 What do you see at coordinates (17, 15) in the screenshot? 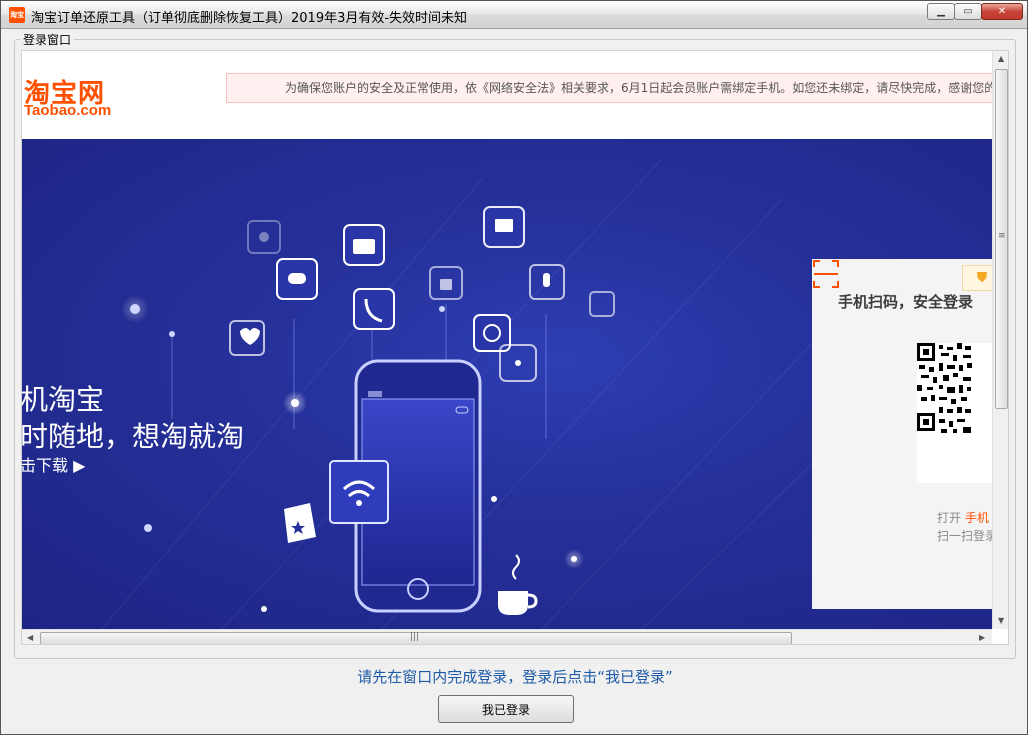
I see `taobao-app-icon: 淘宝` at bounding box center [17, 15].